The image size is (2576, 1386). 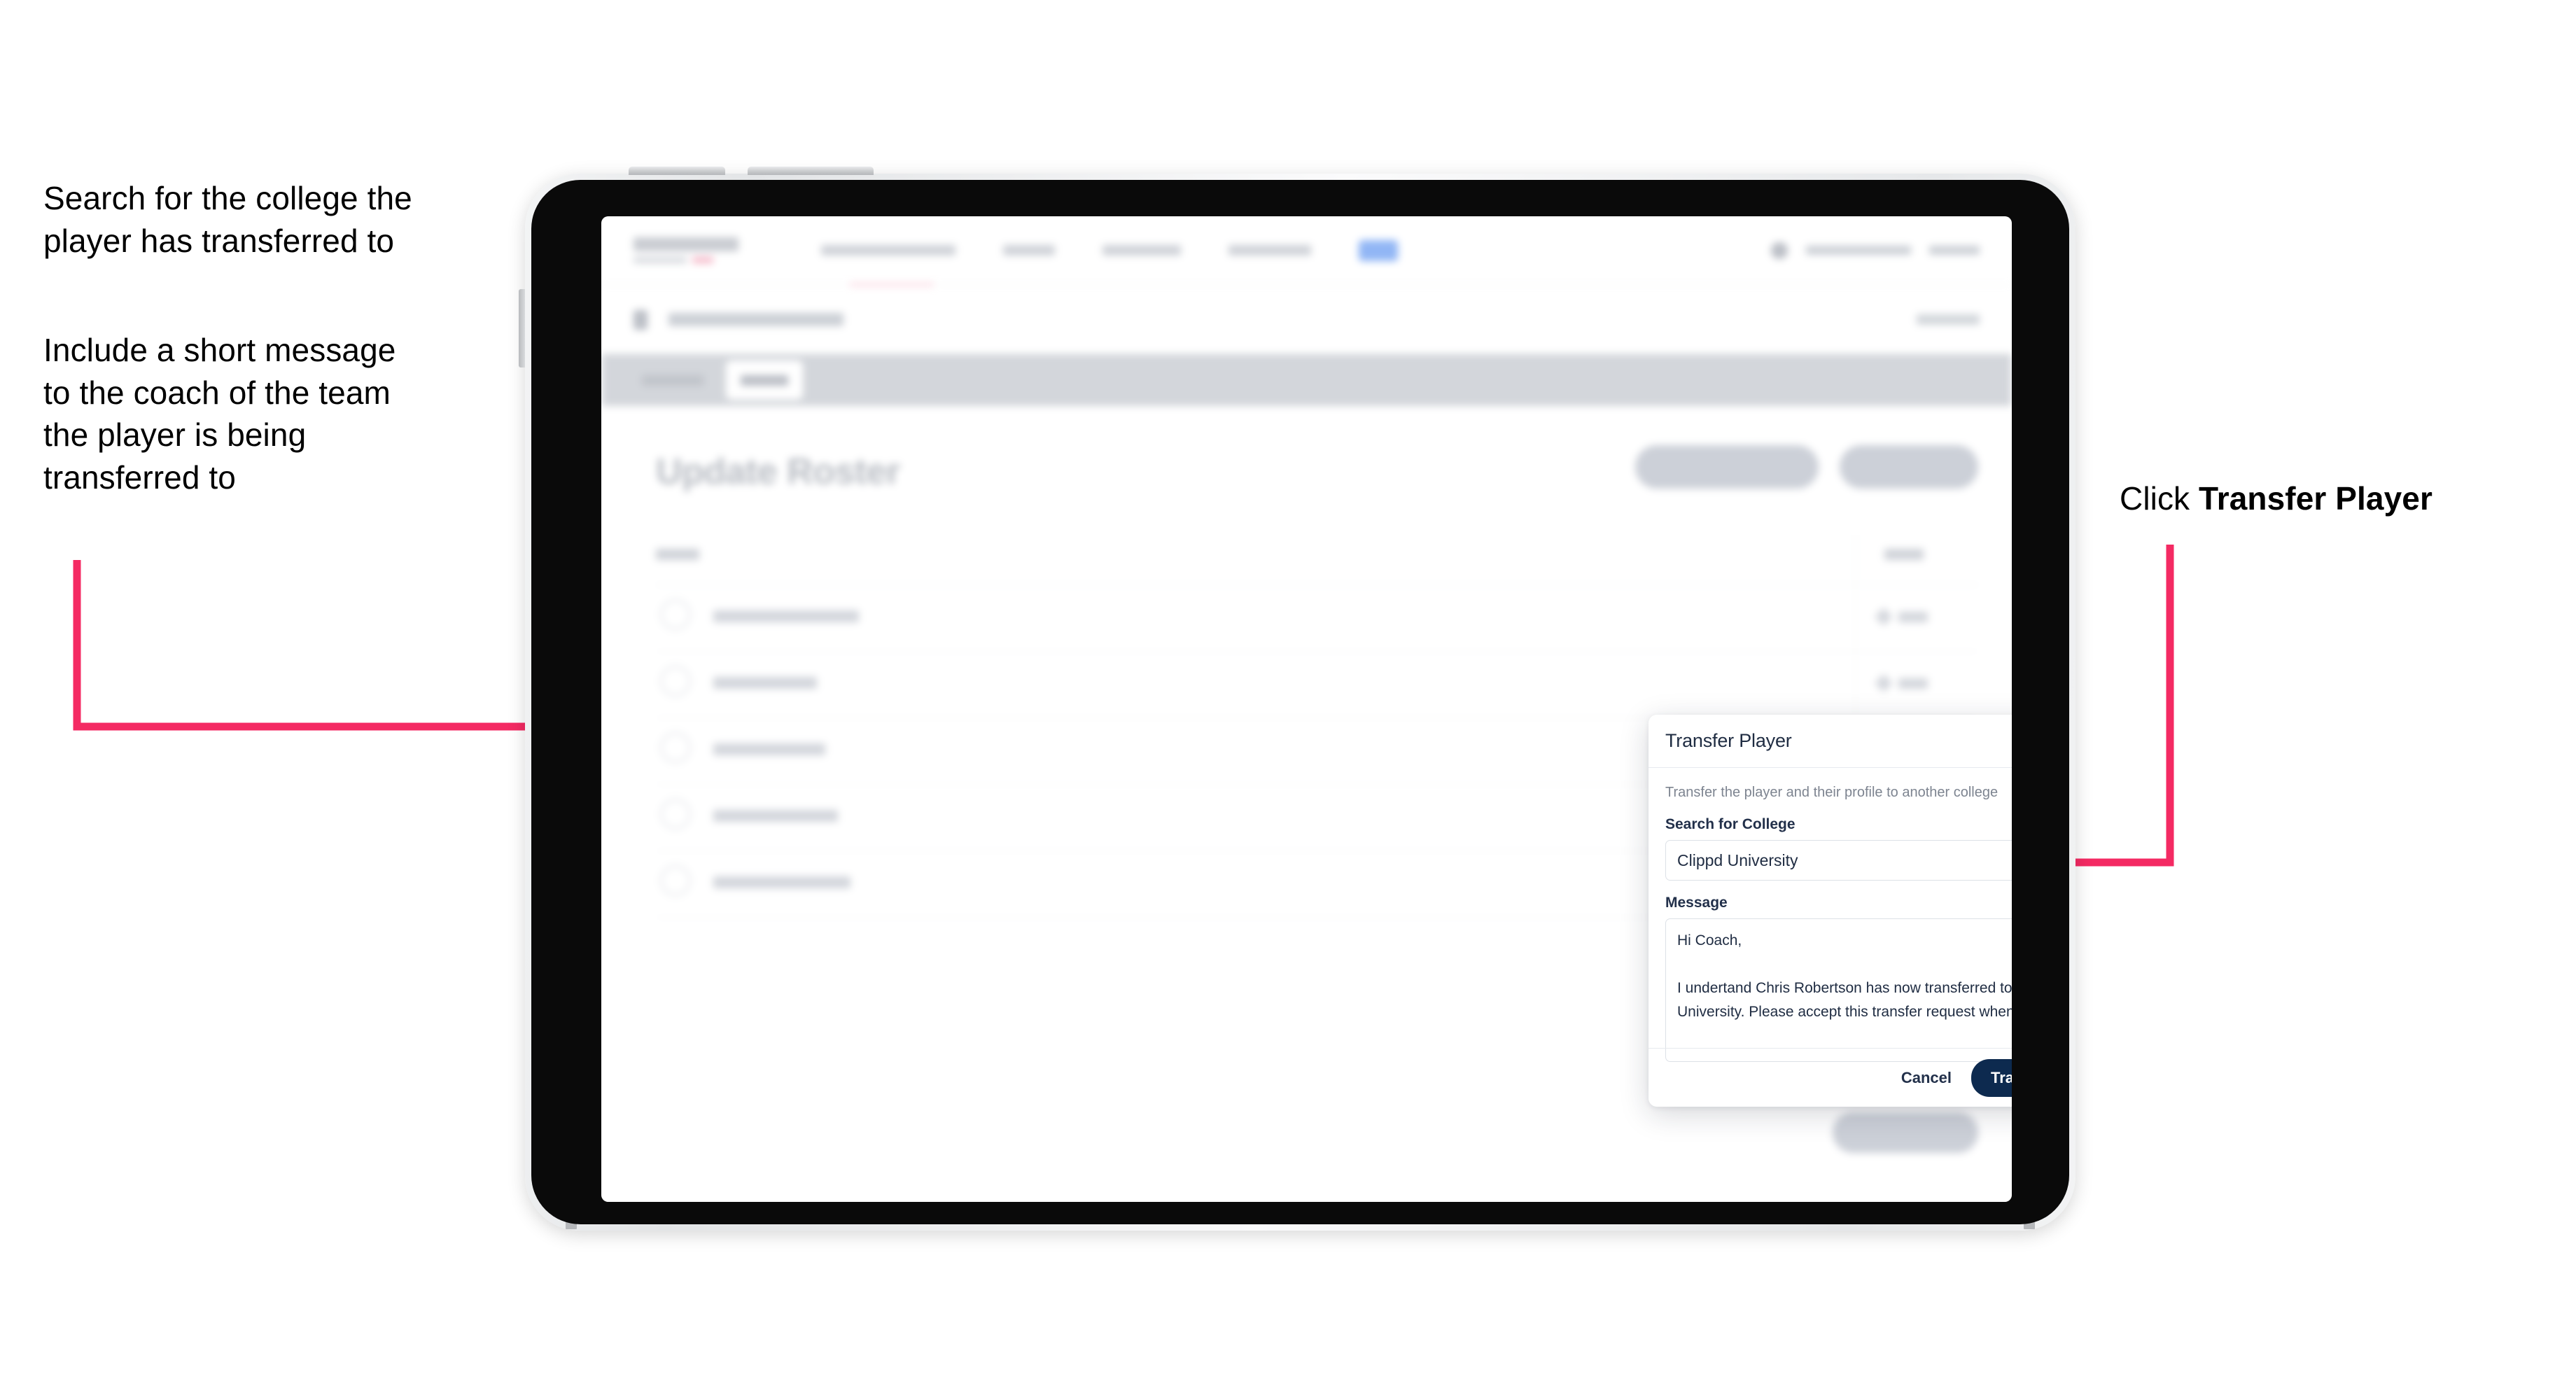 I want to click on annotation-click-transfer-player: Click Transfer Player, so click(x=2344, y=498).